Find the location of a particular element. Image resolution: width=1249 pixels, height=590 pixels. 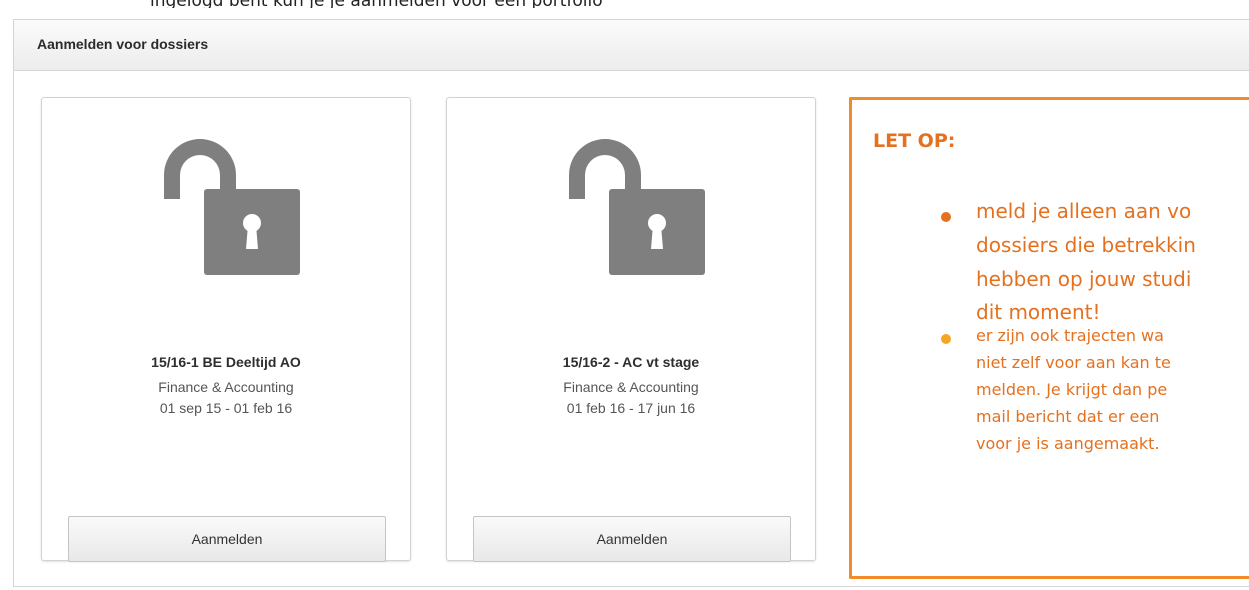

panel-title: Aanmelden voor dossiers is located at coordinates (123, 44).